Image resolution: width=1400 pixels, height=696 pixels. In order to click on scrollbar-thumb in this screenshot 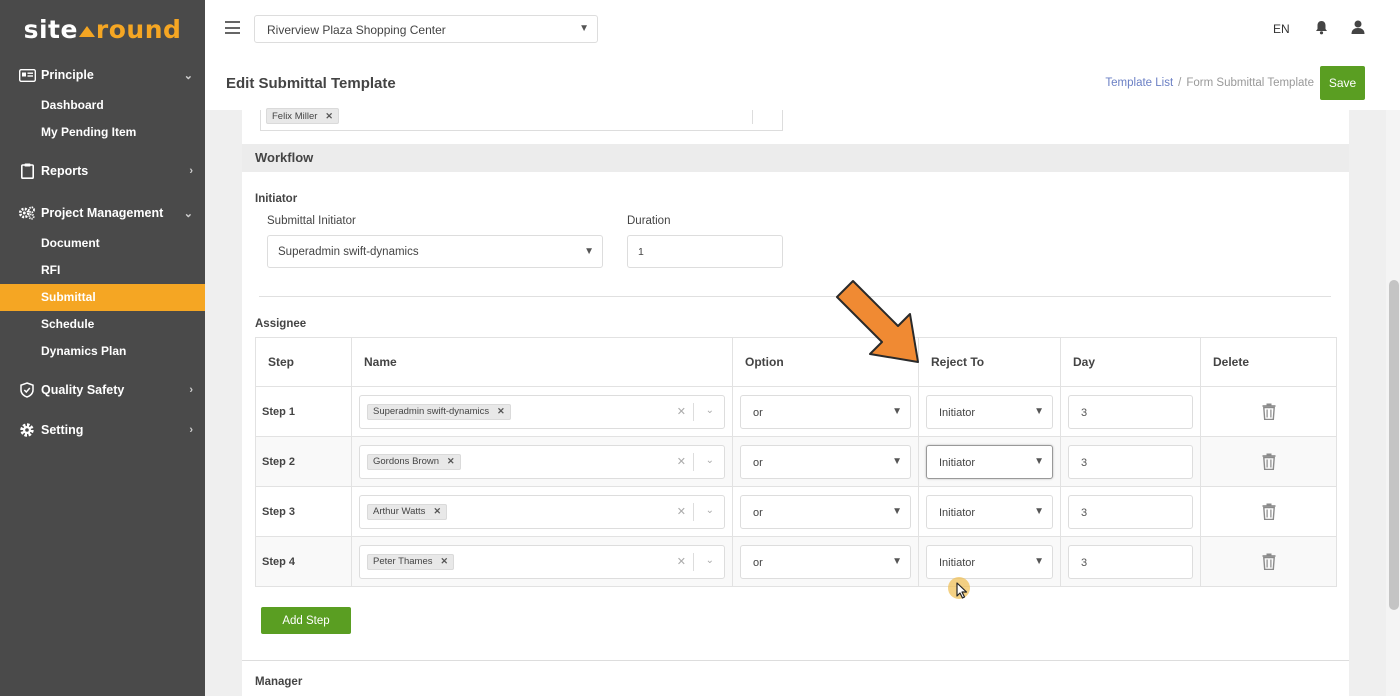, I will do `click(1394, 445)`.